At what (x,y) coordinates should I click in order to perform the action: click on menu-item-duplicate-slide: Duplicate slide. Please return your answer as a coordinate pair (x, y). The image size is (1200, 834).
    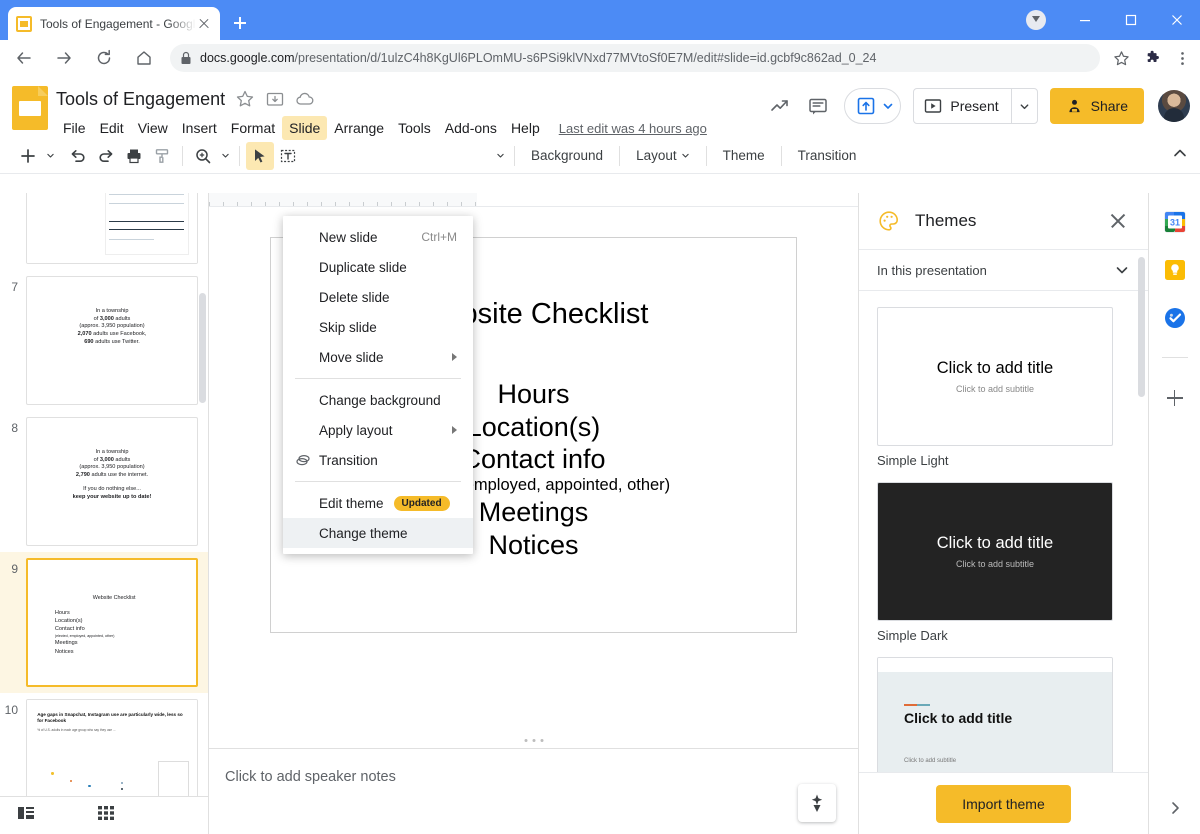
    Looking at the image, I should click on (378, 267).